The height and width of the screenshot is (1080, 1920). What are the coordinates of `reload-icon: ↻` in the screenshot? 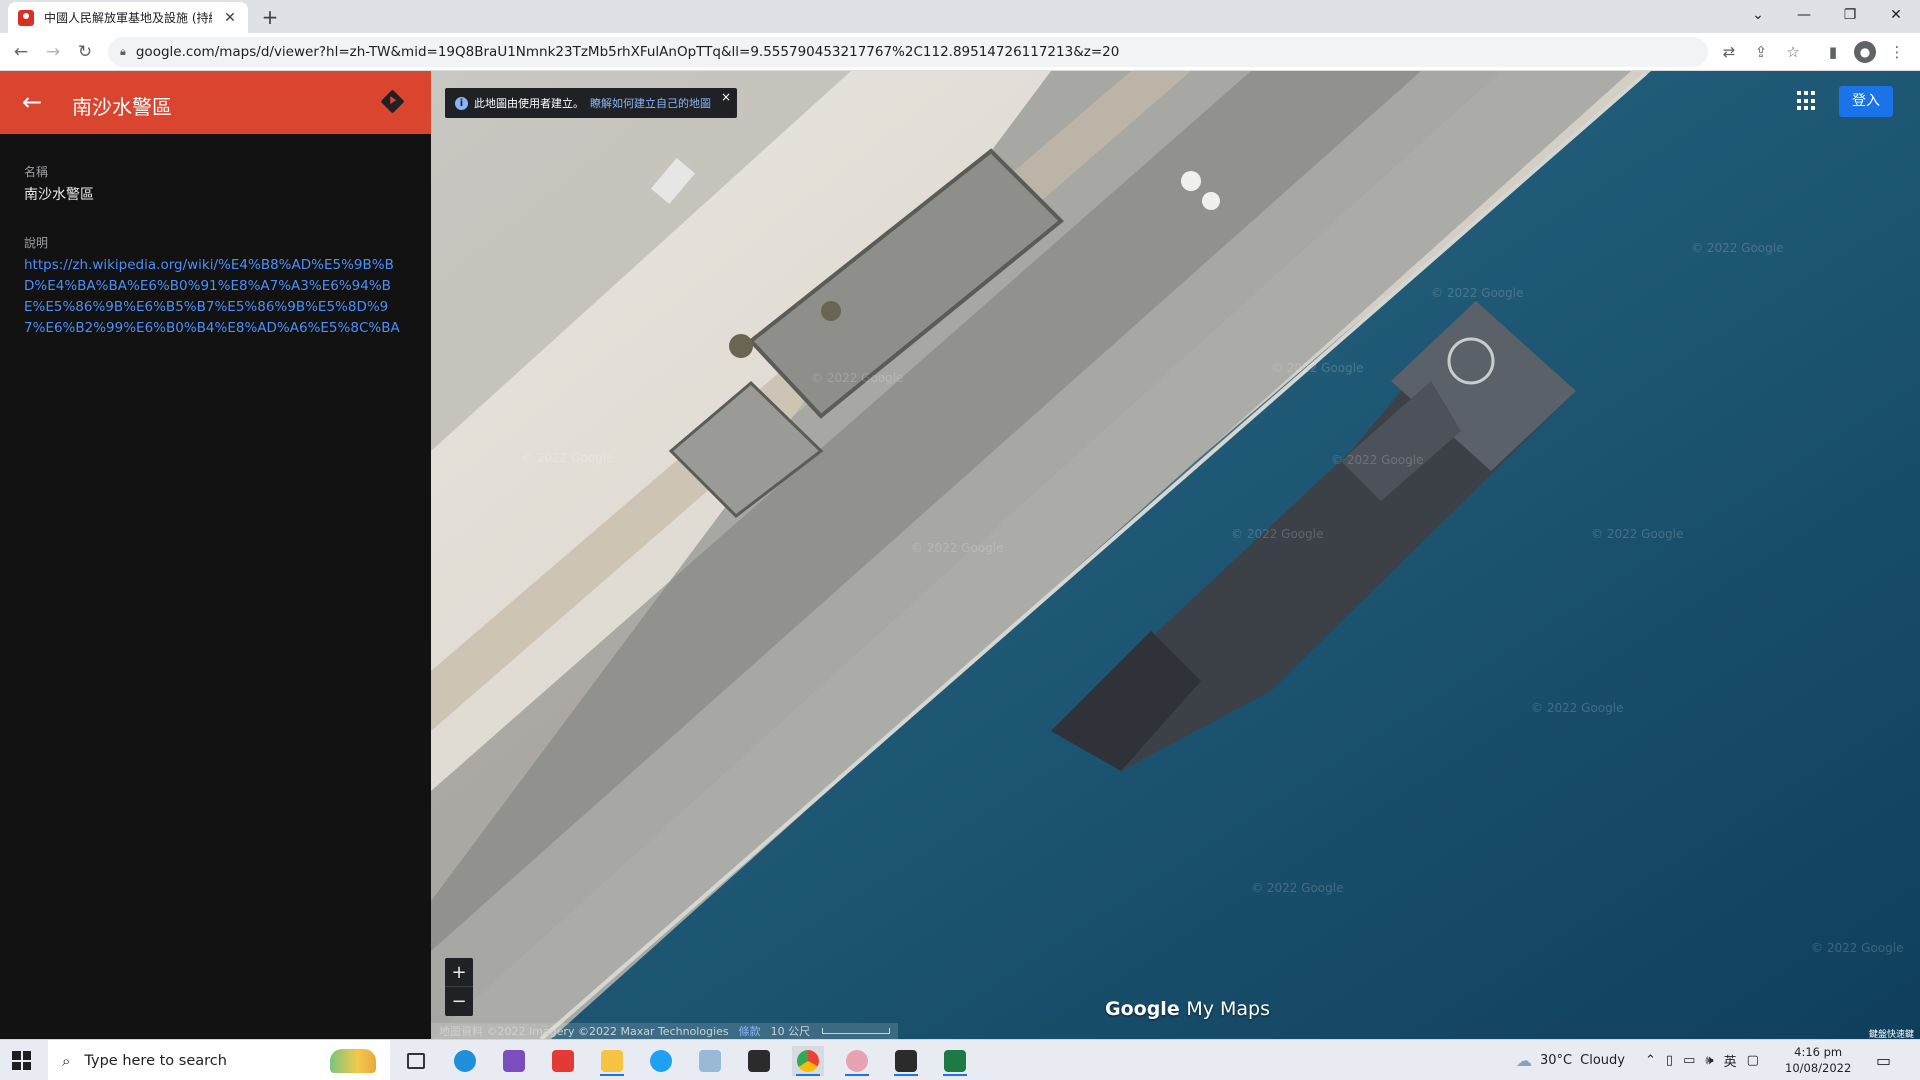 It's located at (85, 52).